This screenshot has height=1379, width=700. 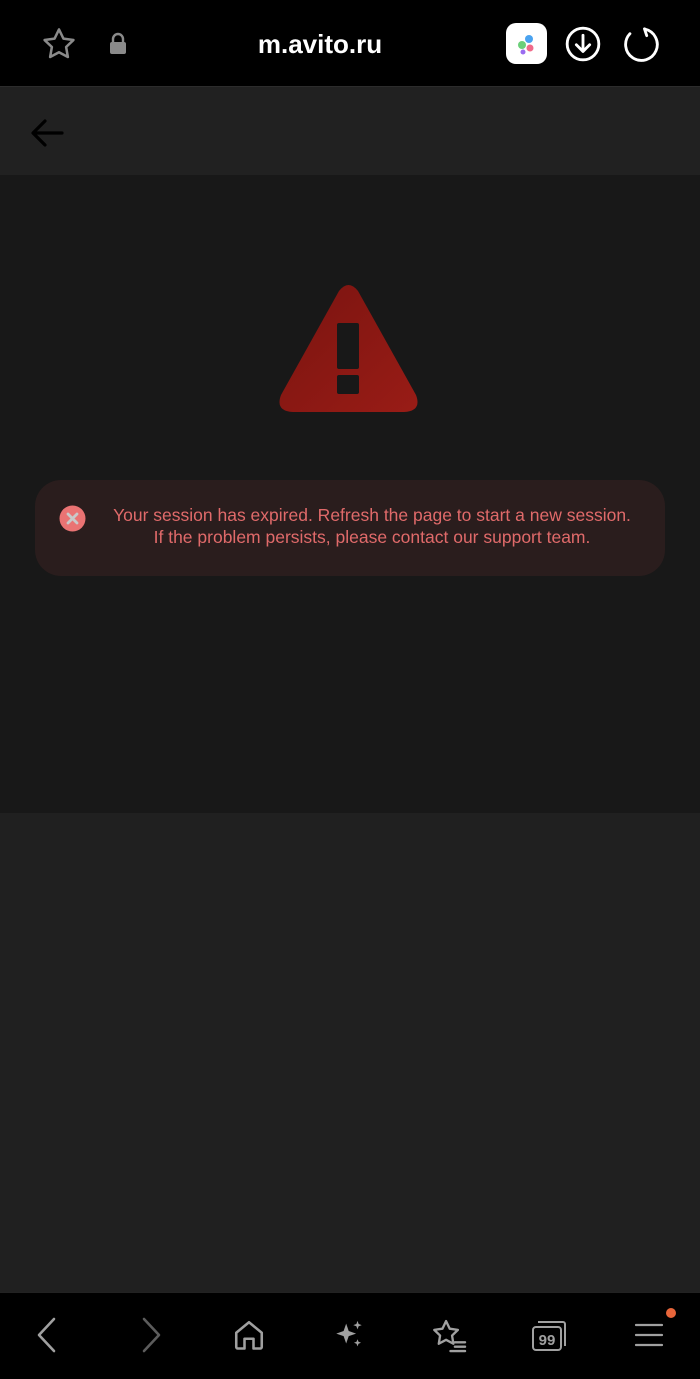 I want to click on app-icon, so click(x=526, y=43).